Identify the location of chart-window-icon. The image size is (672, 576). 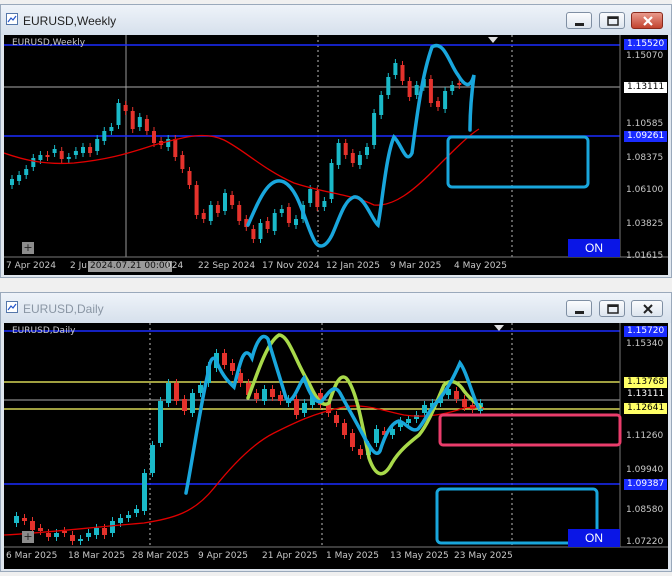
(12, 307).